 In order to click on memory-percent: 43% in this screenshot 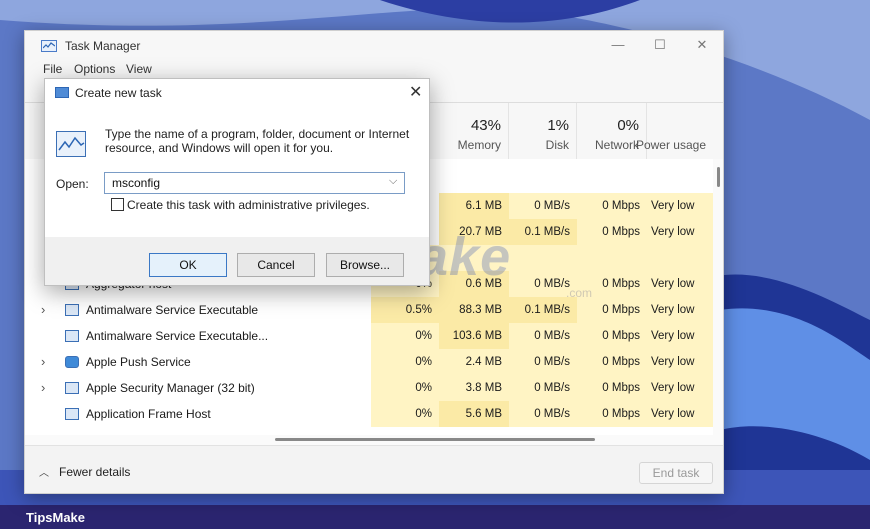, I will do `click(485, 125)`.